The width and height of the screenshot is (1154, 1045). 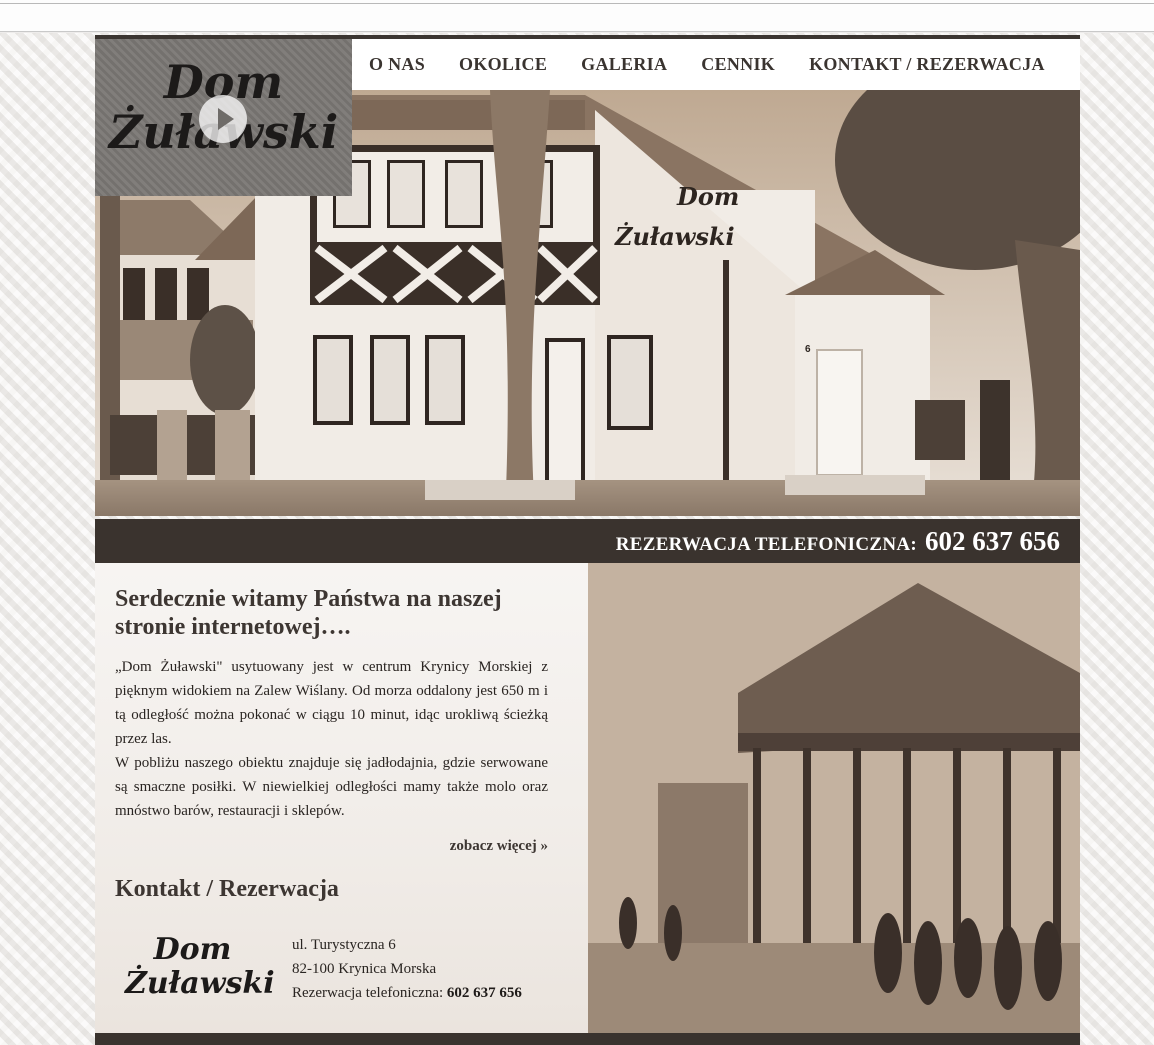 What do you see at coordinates (587, 1039) in the screenshot?
I see `footer-bar` at bounding box center [587, 1039].